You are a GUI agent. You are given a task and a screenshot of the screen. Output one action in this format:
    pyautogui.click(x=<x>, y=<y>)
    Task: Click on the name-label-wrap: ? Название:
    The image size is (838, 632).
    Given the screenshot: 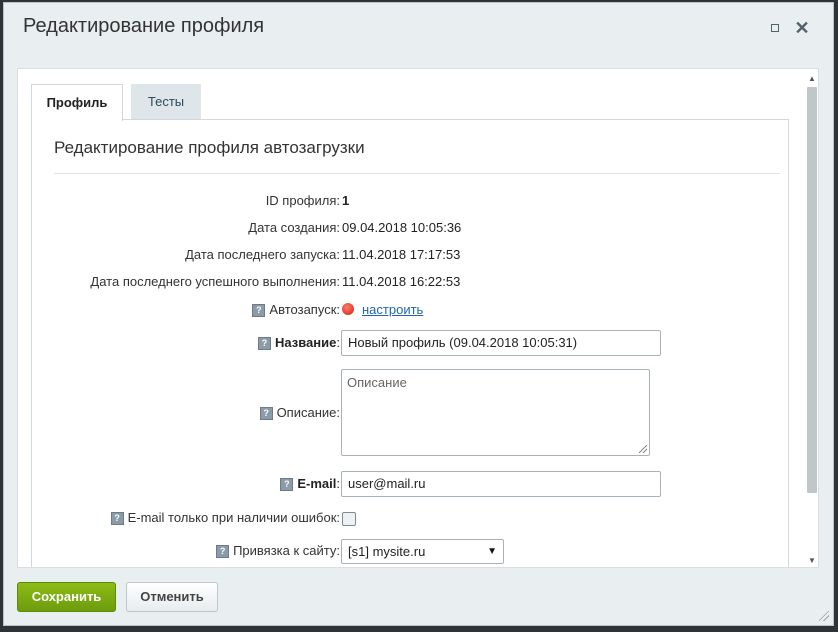 What is the action you would take?
    pyautogui.click(x=299, y=342)
    